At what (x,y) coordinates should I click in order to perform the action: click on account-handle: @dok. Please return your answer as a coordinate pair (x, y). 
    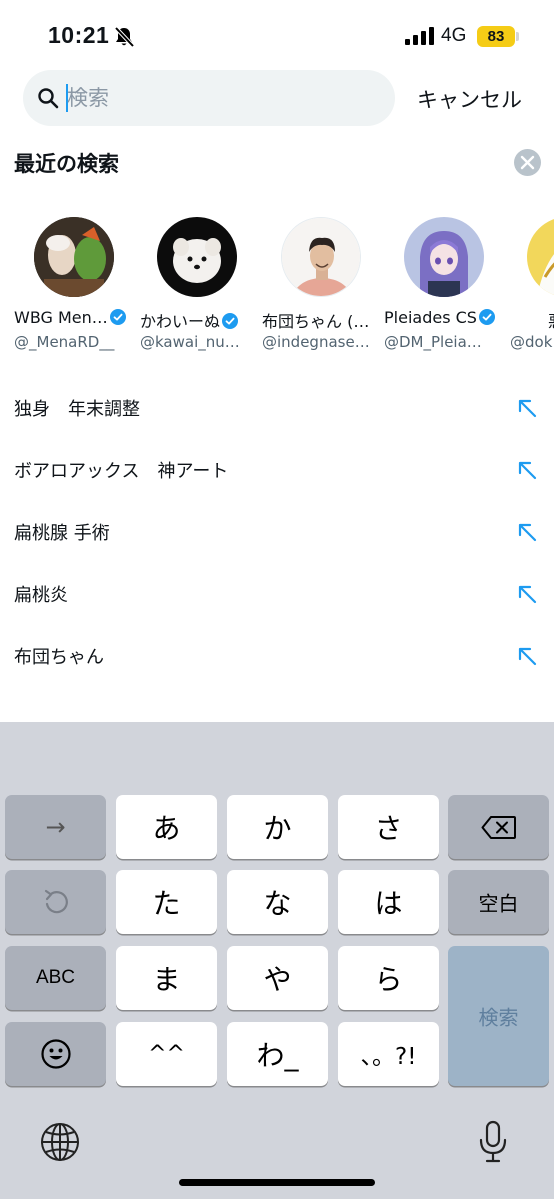
    Looking at the image, I should click on (531, 342).